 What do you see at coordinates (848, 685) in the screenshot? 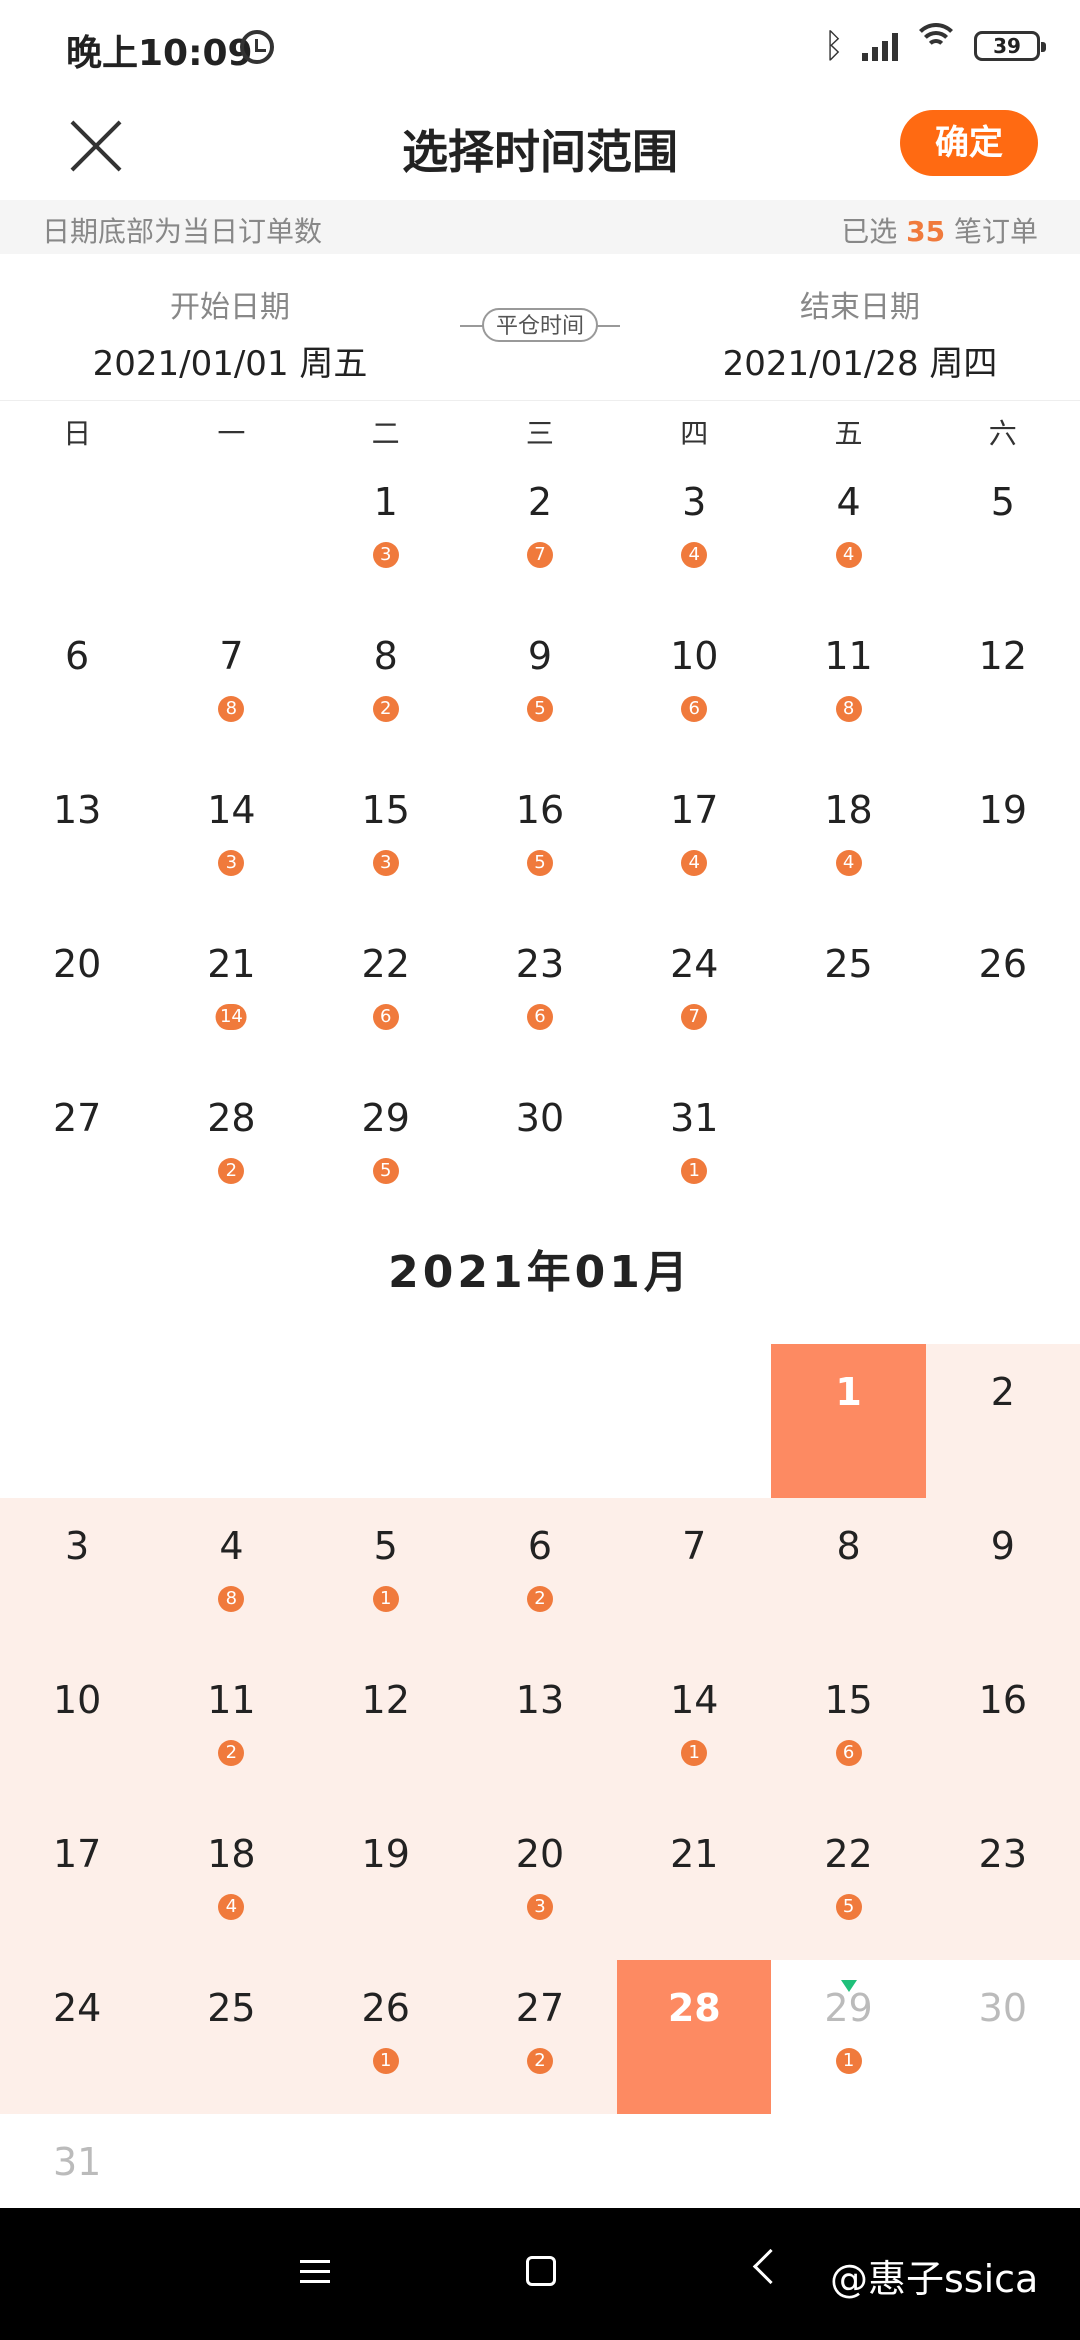
I see `calendar-day: 11 8` at bounding box center [848, 685].